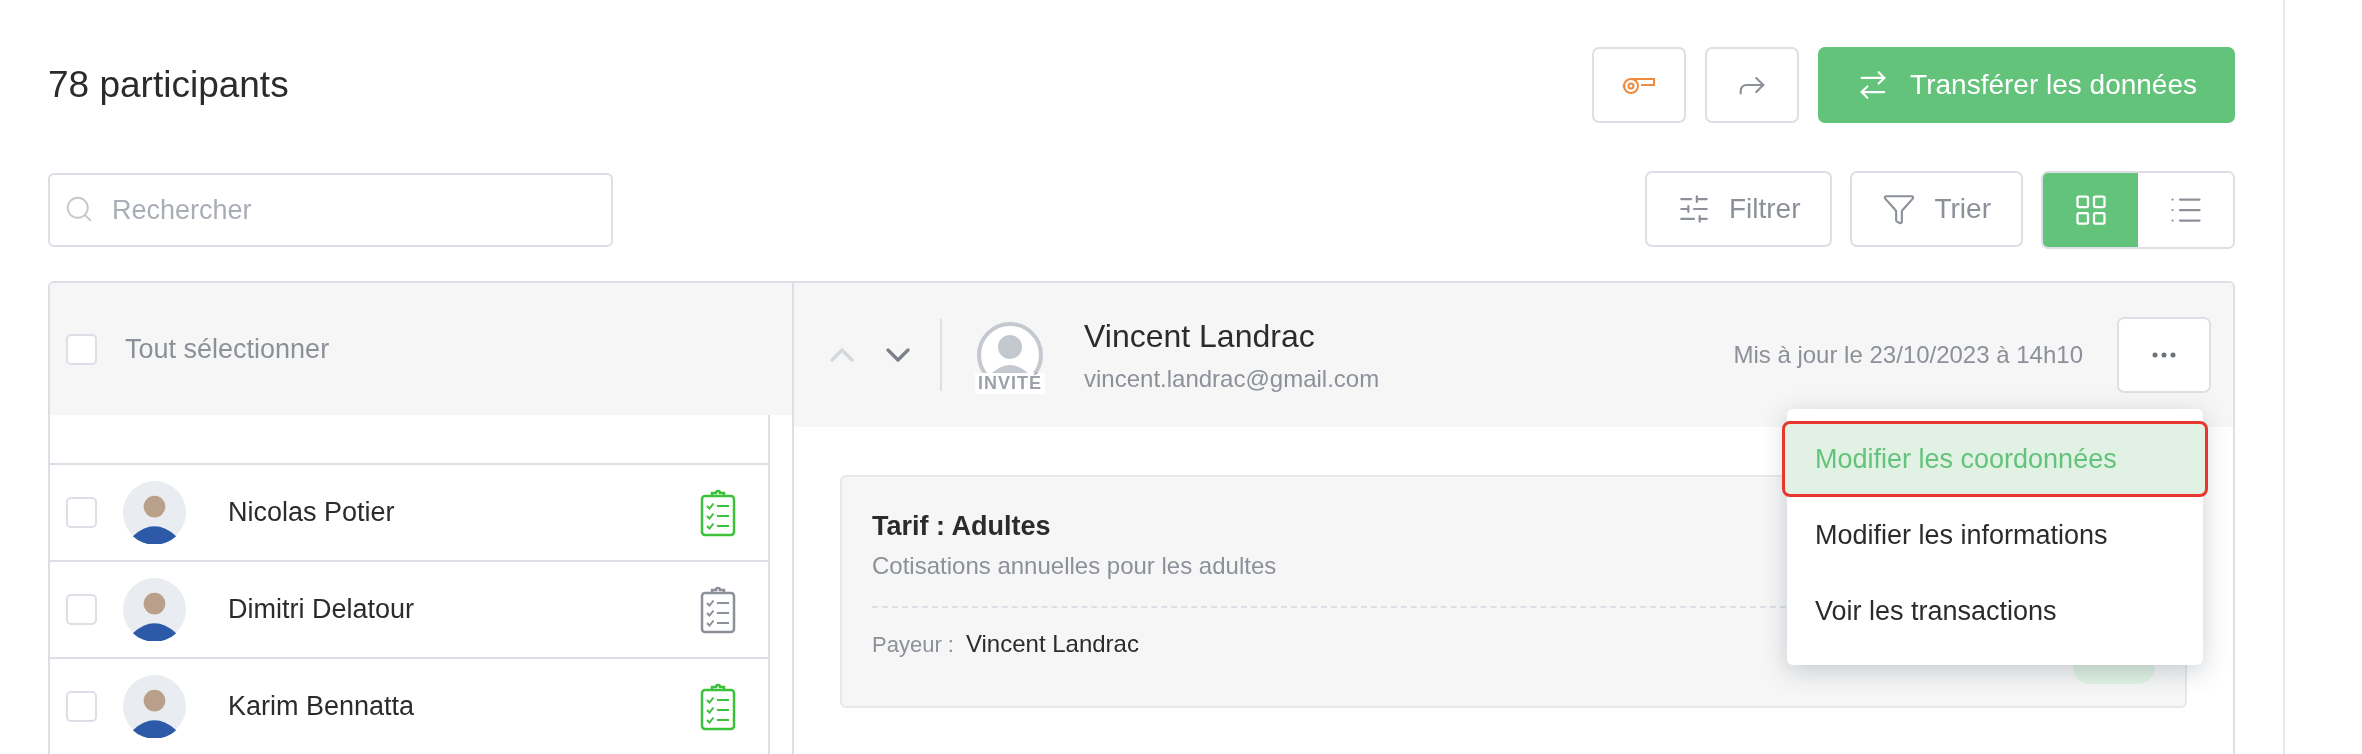 Image resolution: width=2362 pixels, height=754 pixels. I want to click on payer-name: Vincent Landrac, so click(1052, 644).